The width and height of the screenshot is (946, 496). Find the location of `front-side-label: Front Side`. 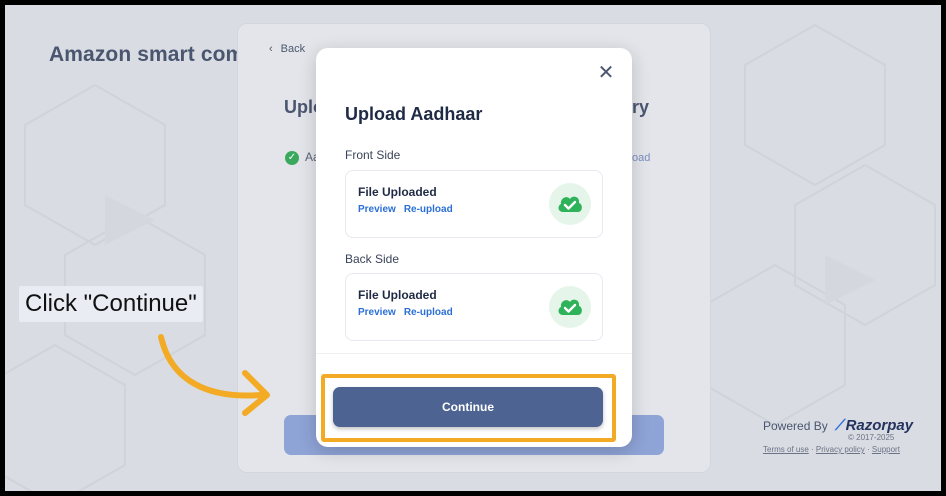

front-side-label: Front Side is located at coordinates (373, 155).